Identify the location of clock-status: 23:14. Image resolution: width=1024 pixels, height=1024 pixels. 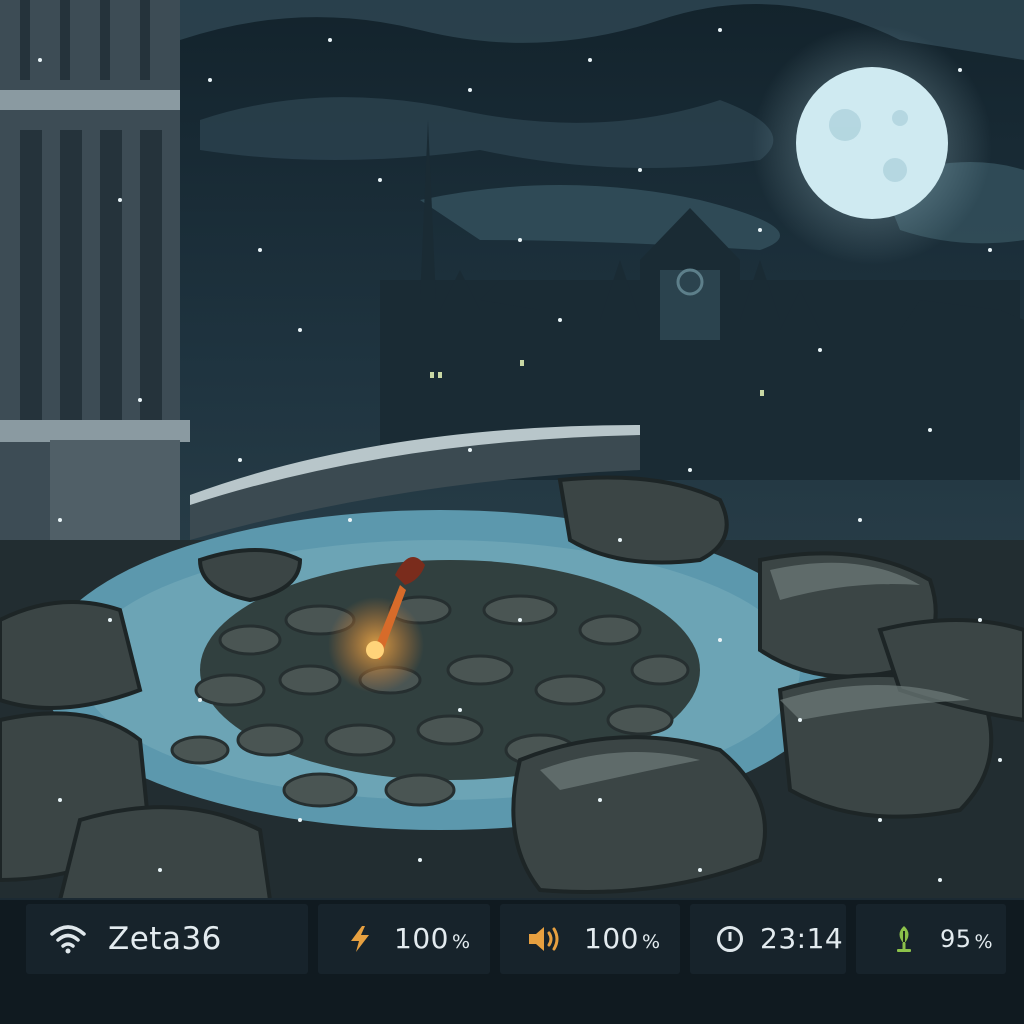
(768, 939).